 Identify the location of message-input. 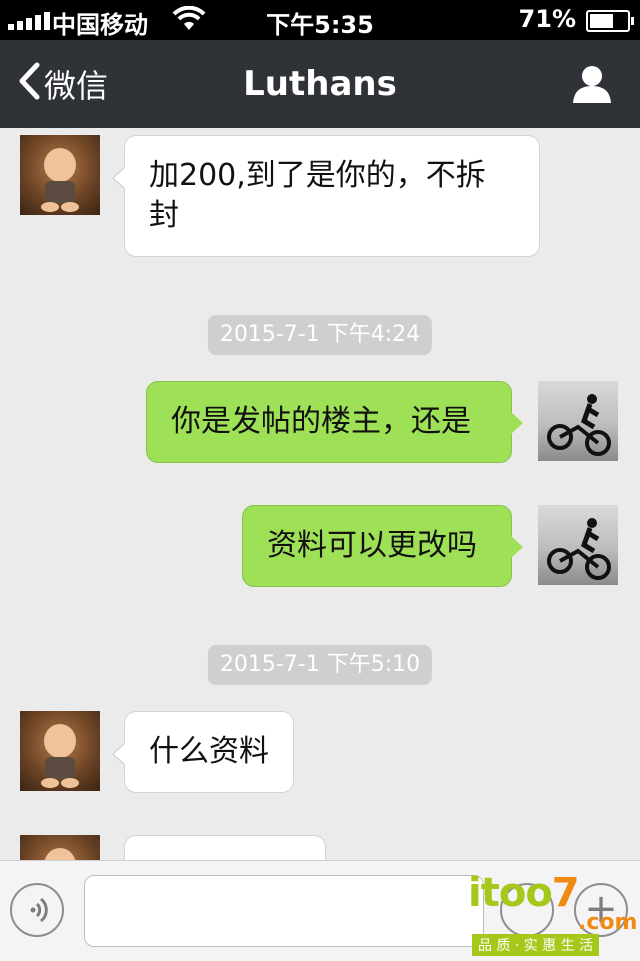
(284, 911).